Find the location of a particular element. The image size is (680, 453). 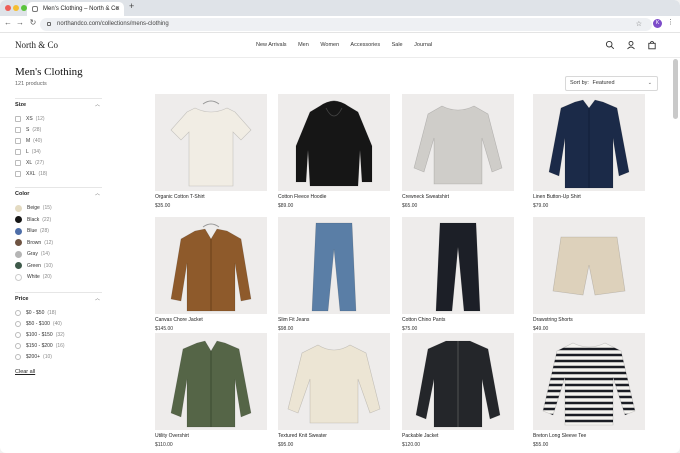

pants-image is located at coordinates (458, 265).